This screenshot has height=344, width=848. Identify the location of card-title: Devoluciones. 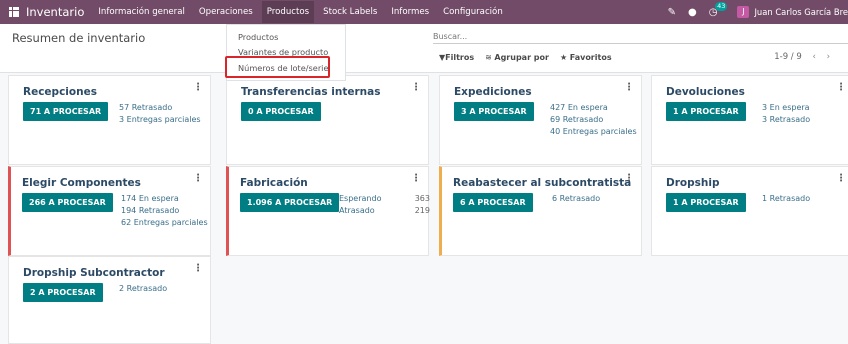
(705, 92).